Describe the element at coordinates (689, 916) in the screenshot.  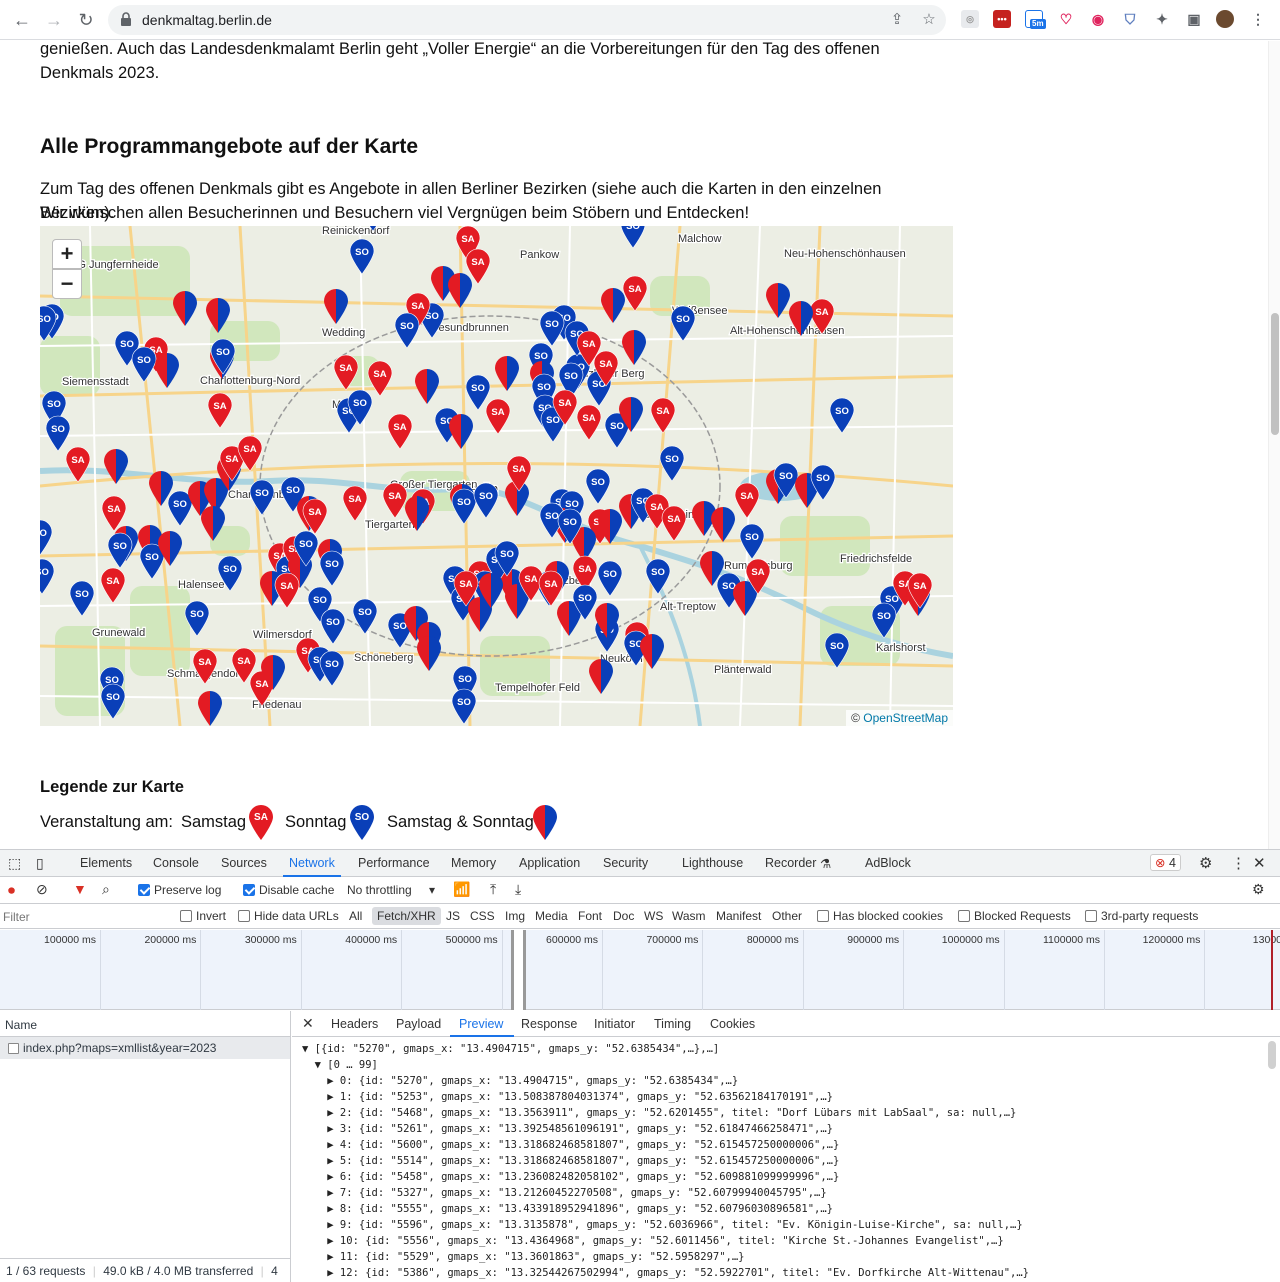
I see `filter-wasm: Wasm` at that location.